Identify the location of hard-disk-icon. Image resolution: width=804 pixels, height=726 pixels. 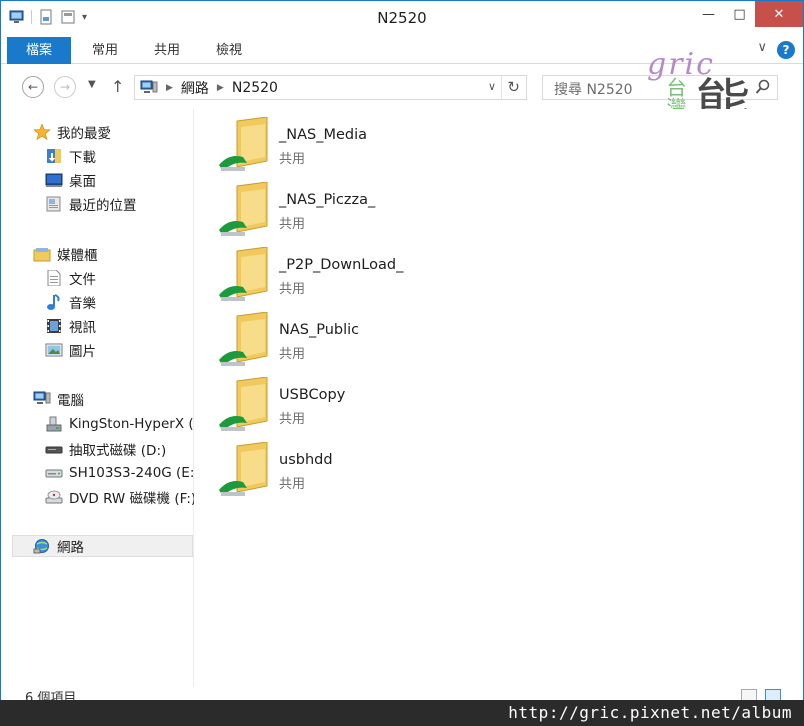
(54, 473).